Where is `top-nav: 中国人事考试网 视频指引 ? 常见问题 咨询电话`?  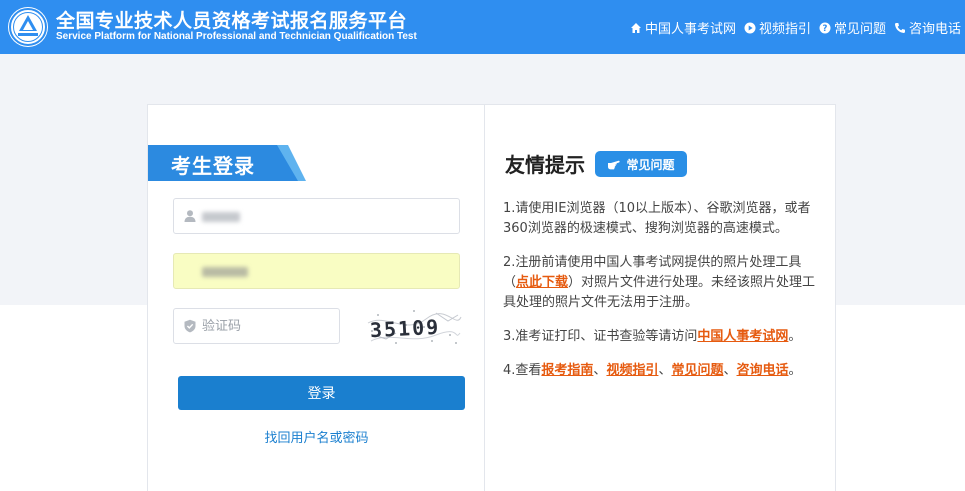 top-nav: 中国人事考试网 视频指引 ? 常见问题 咨询电话 is located at coordinates (795, 27).